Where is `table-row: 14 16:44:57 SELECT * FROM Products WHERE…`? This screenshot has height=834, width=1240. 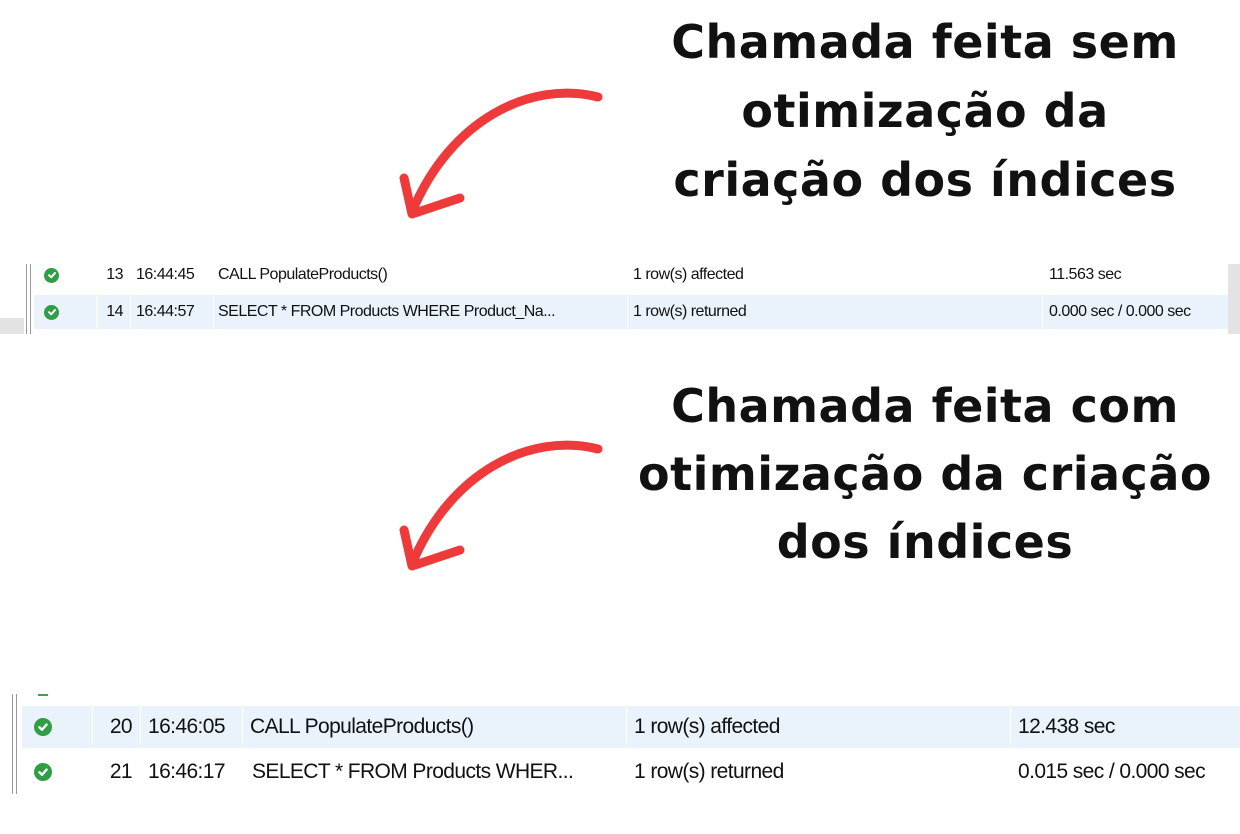
table-row: 14 16:44:57 SELECT * FROM Products WHERE… is located at coordinates (631, 312).